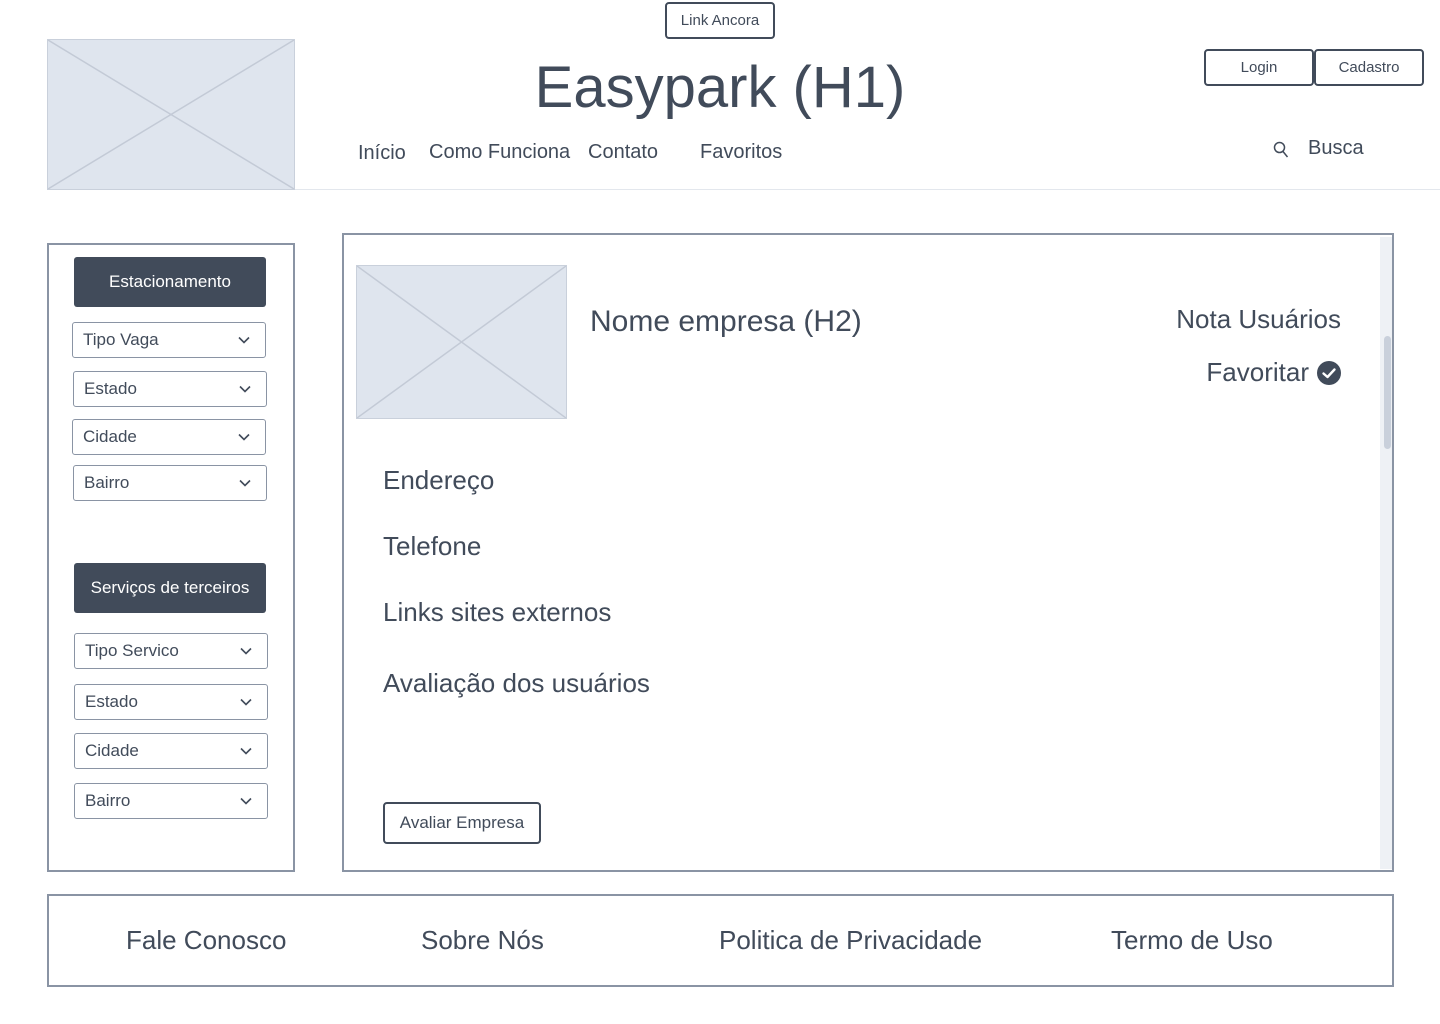  I want to click on footer-link-privacy: Politica de Privacidade, so click(850, 940).